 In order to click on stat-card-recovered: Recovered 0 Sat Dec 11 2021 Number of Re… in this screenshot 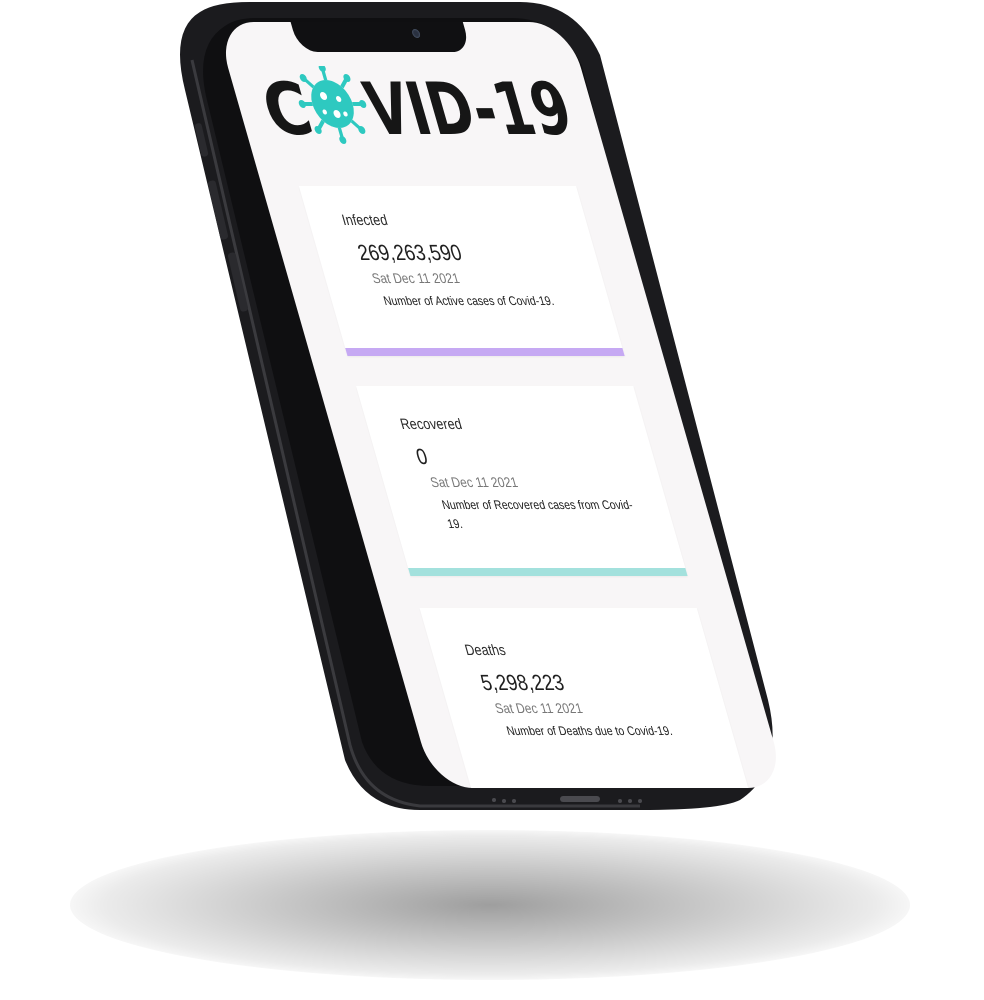, I will do `click(522, 481)`.